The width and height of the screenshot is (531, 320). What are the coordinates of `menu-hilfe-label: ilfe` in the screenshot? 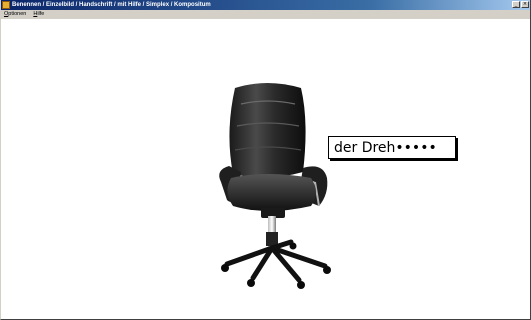 It's located at (41, 14).